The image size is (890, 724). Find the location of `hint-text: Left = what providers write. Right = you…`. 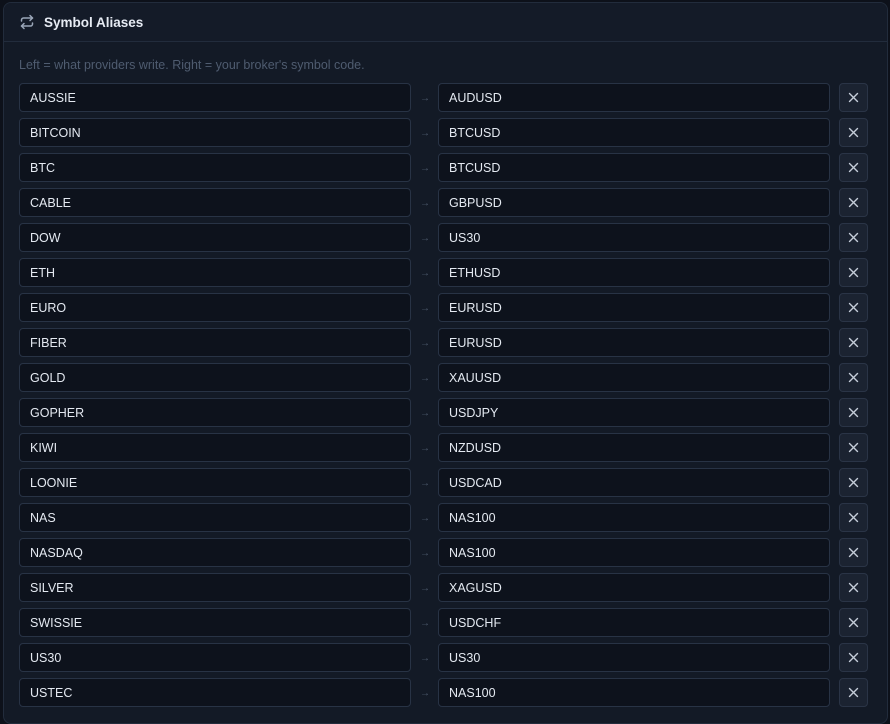

hint-text: Left = what providers write. Right = you… is located at coordinates (192, 65).